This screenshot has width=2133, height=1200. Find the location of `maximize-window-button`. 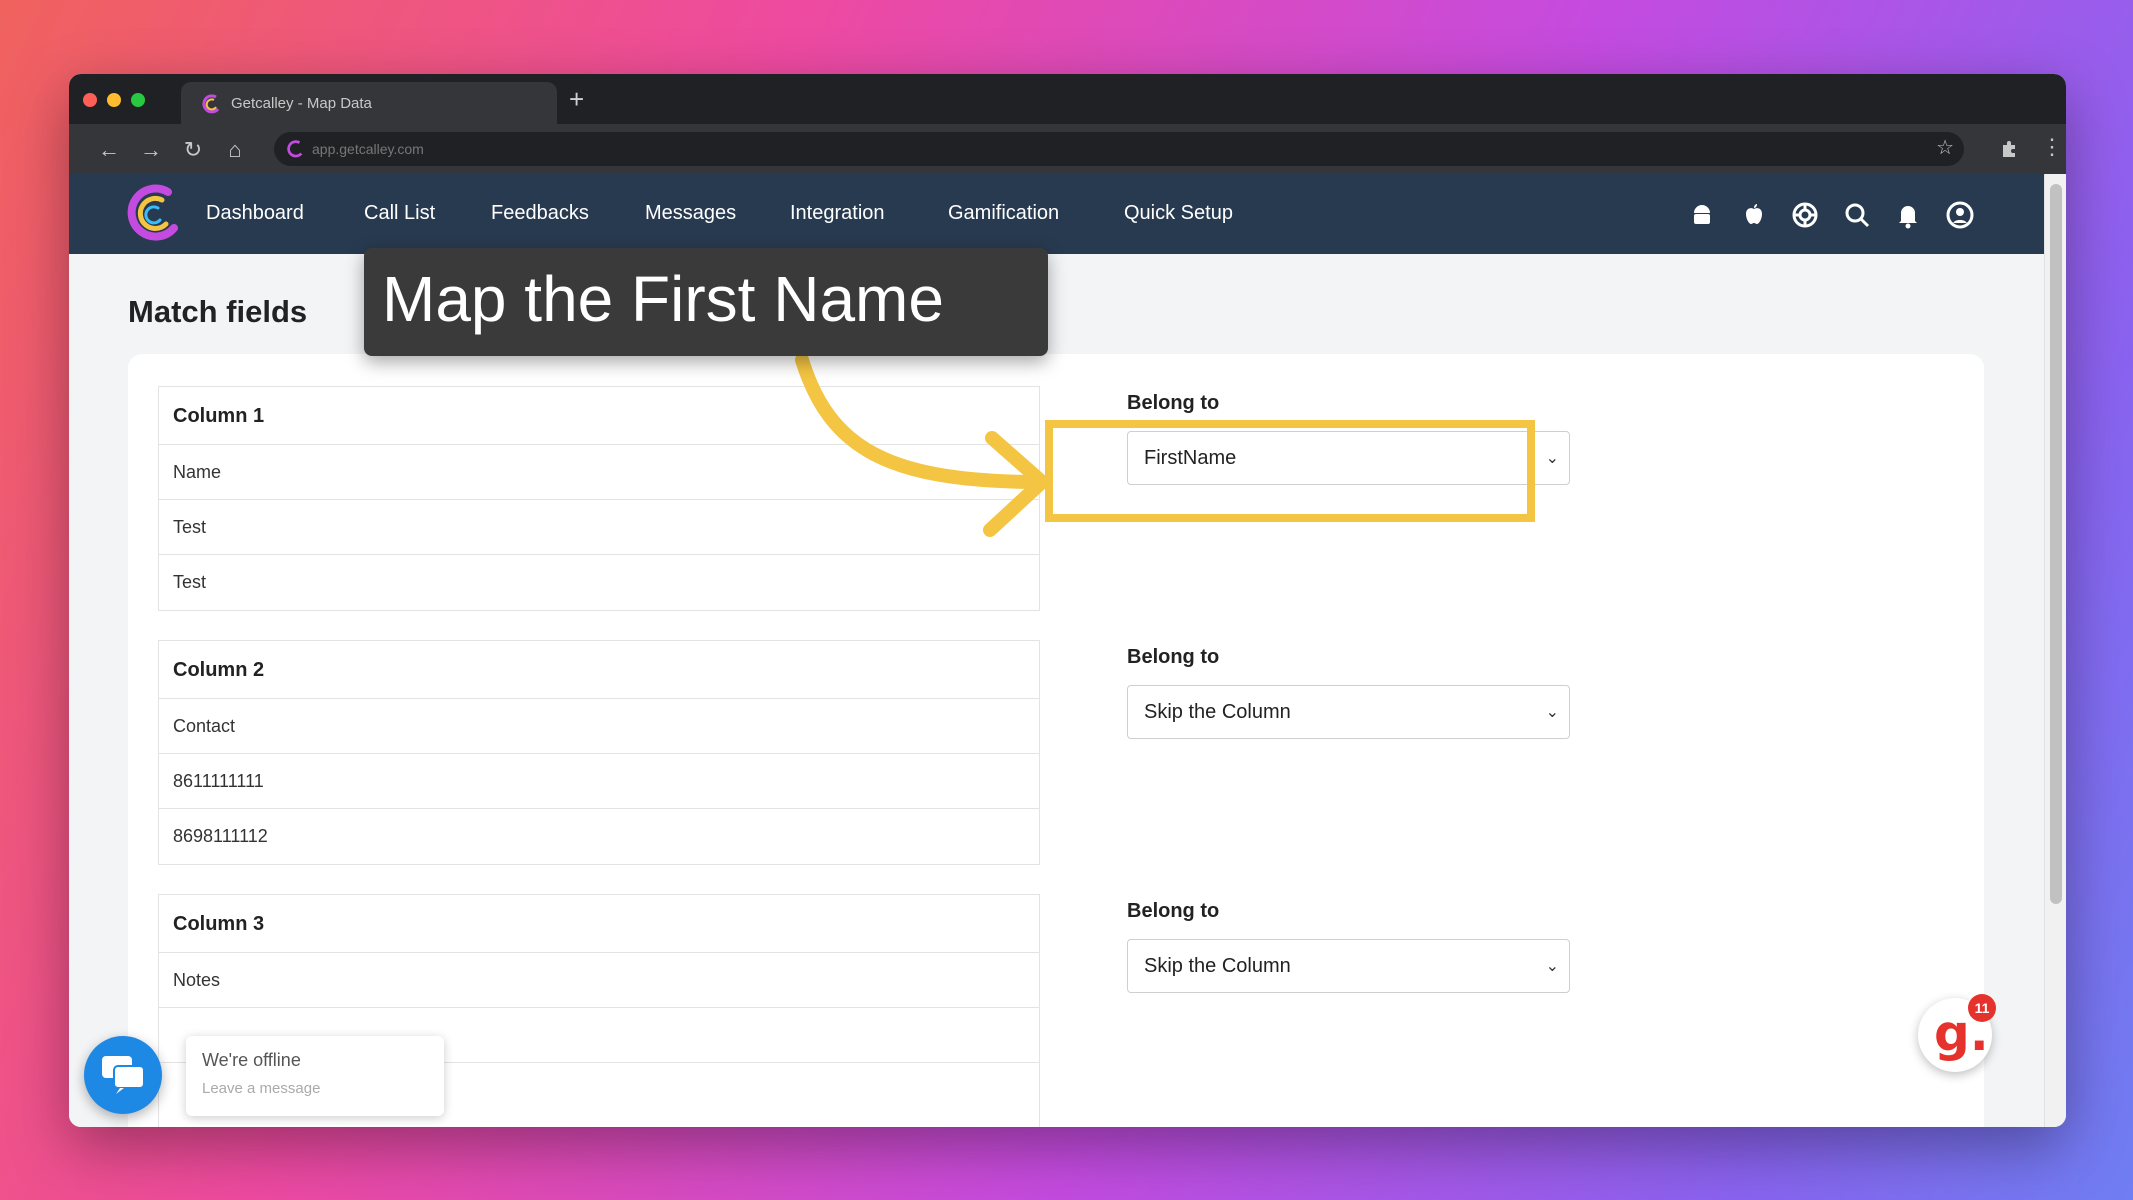

maximize-window-button is located at coordinates (138, 100).